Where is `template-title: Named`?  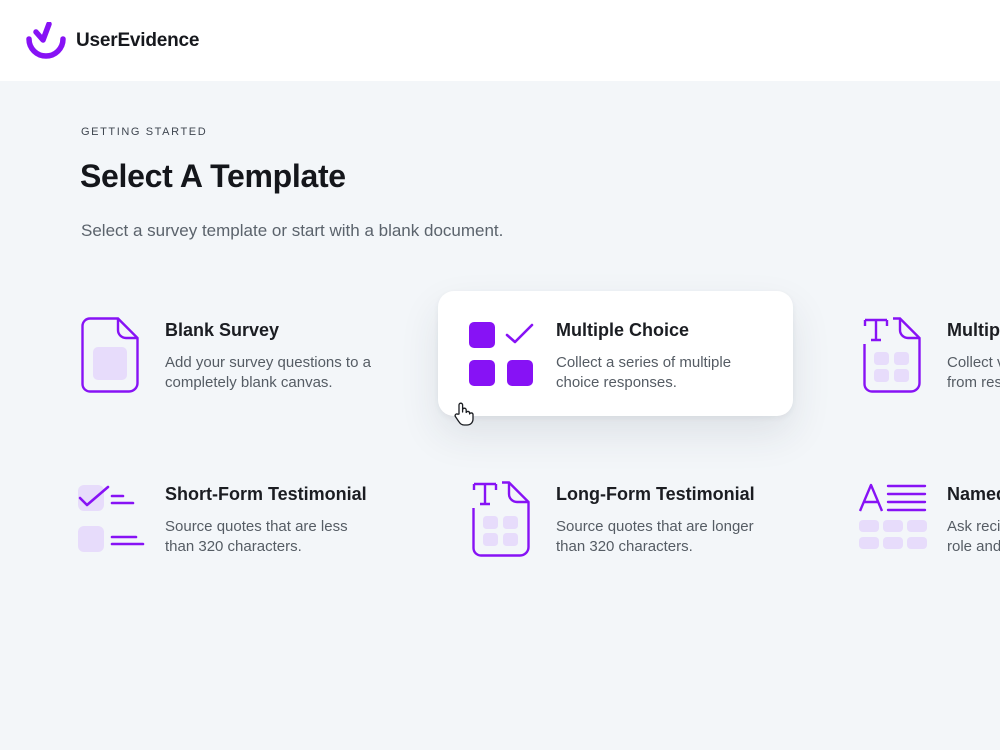 template-title: Named is located at coordinates (973, 494).